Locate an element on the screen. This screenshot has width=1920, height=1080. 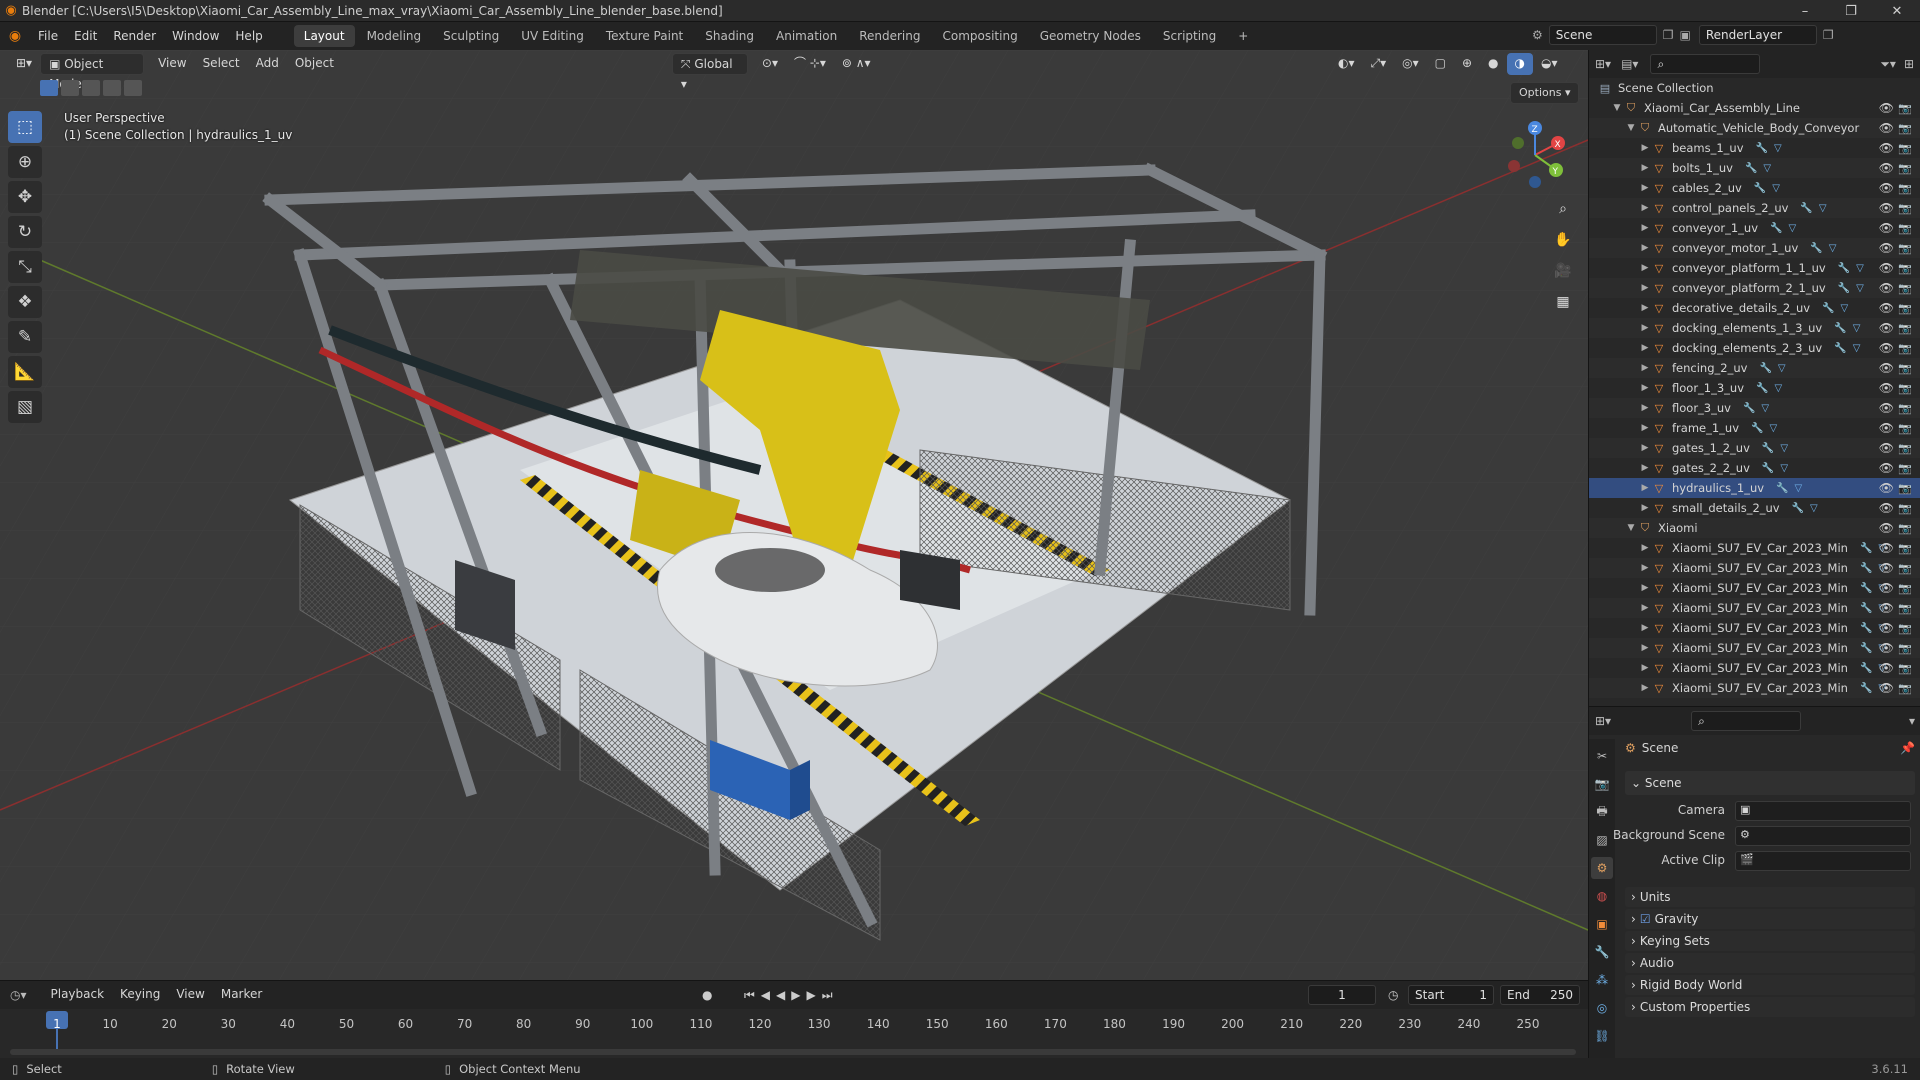
outliner-object-row: ▶ ▽ hydraulics_1_uv 🔧▽ 👁 📷 is located at coordinates (1754, 488).